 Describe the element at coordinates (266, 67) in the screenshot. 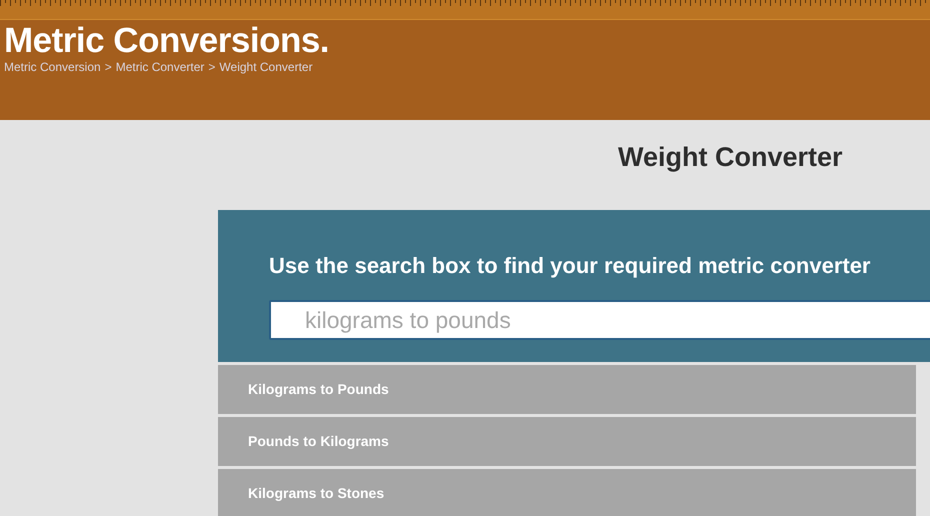

I see `breadcrumb-link: Weight Converter` at that location.